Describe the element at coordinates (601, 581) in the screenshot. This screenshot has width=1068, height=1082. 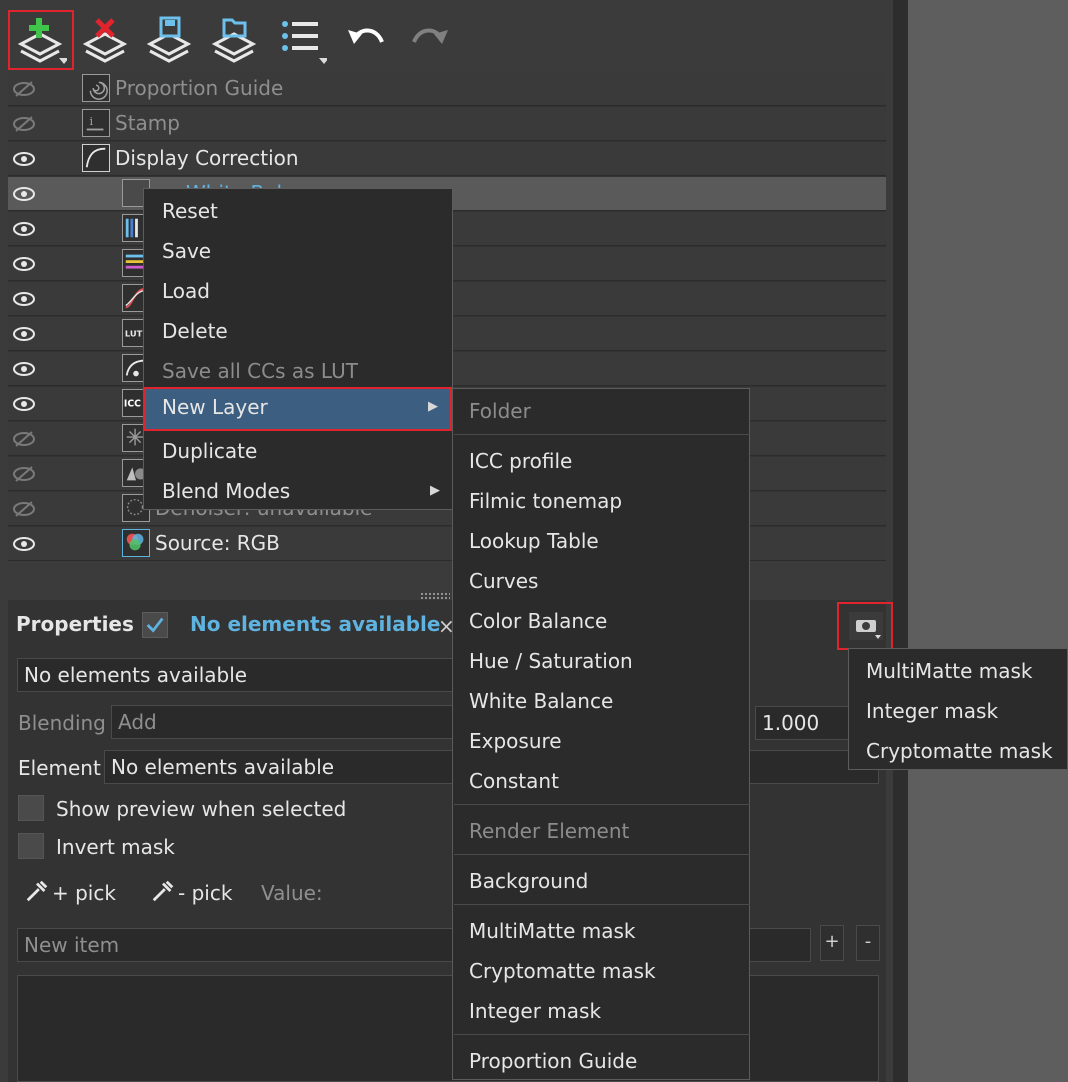
I see `submenu-item-curves: Curves` at that location.